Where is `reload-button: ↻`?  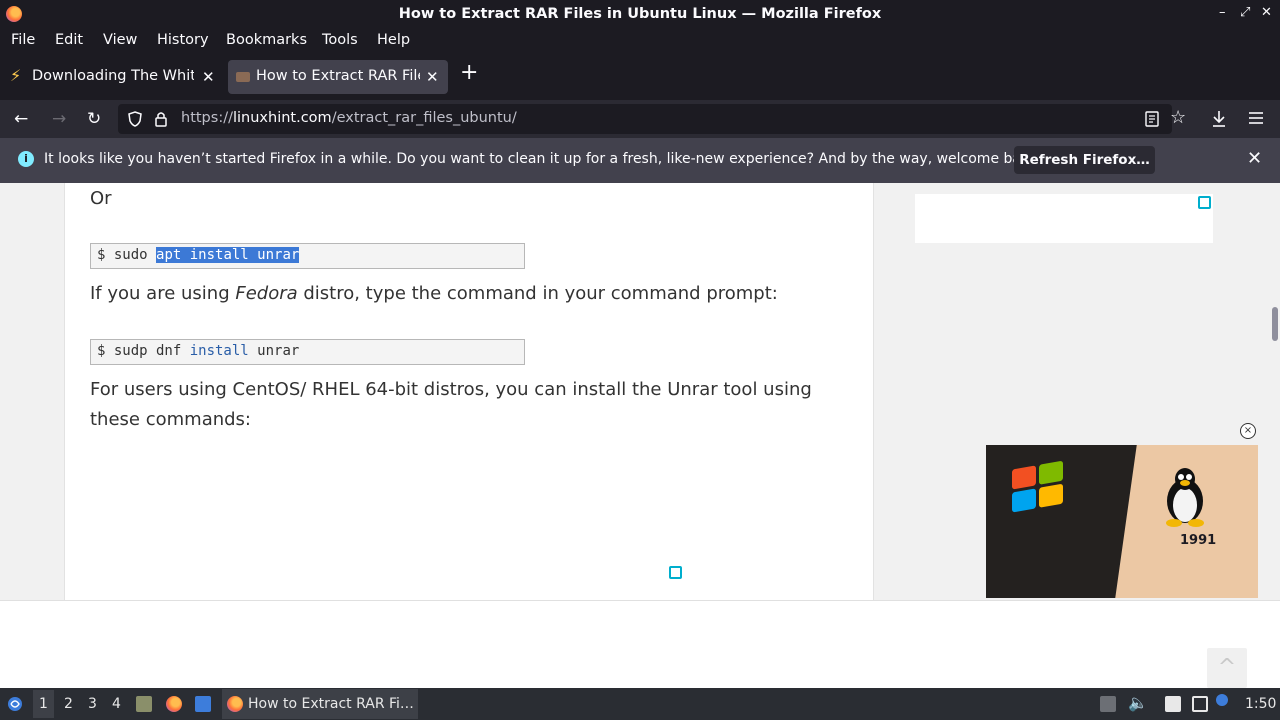 reload-button: ↻ is located at coordinates (94, 119).